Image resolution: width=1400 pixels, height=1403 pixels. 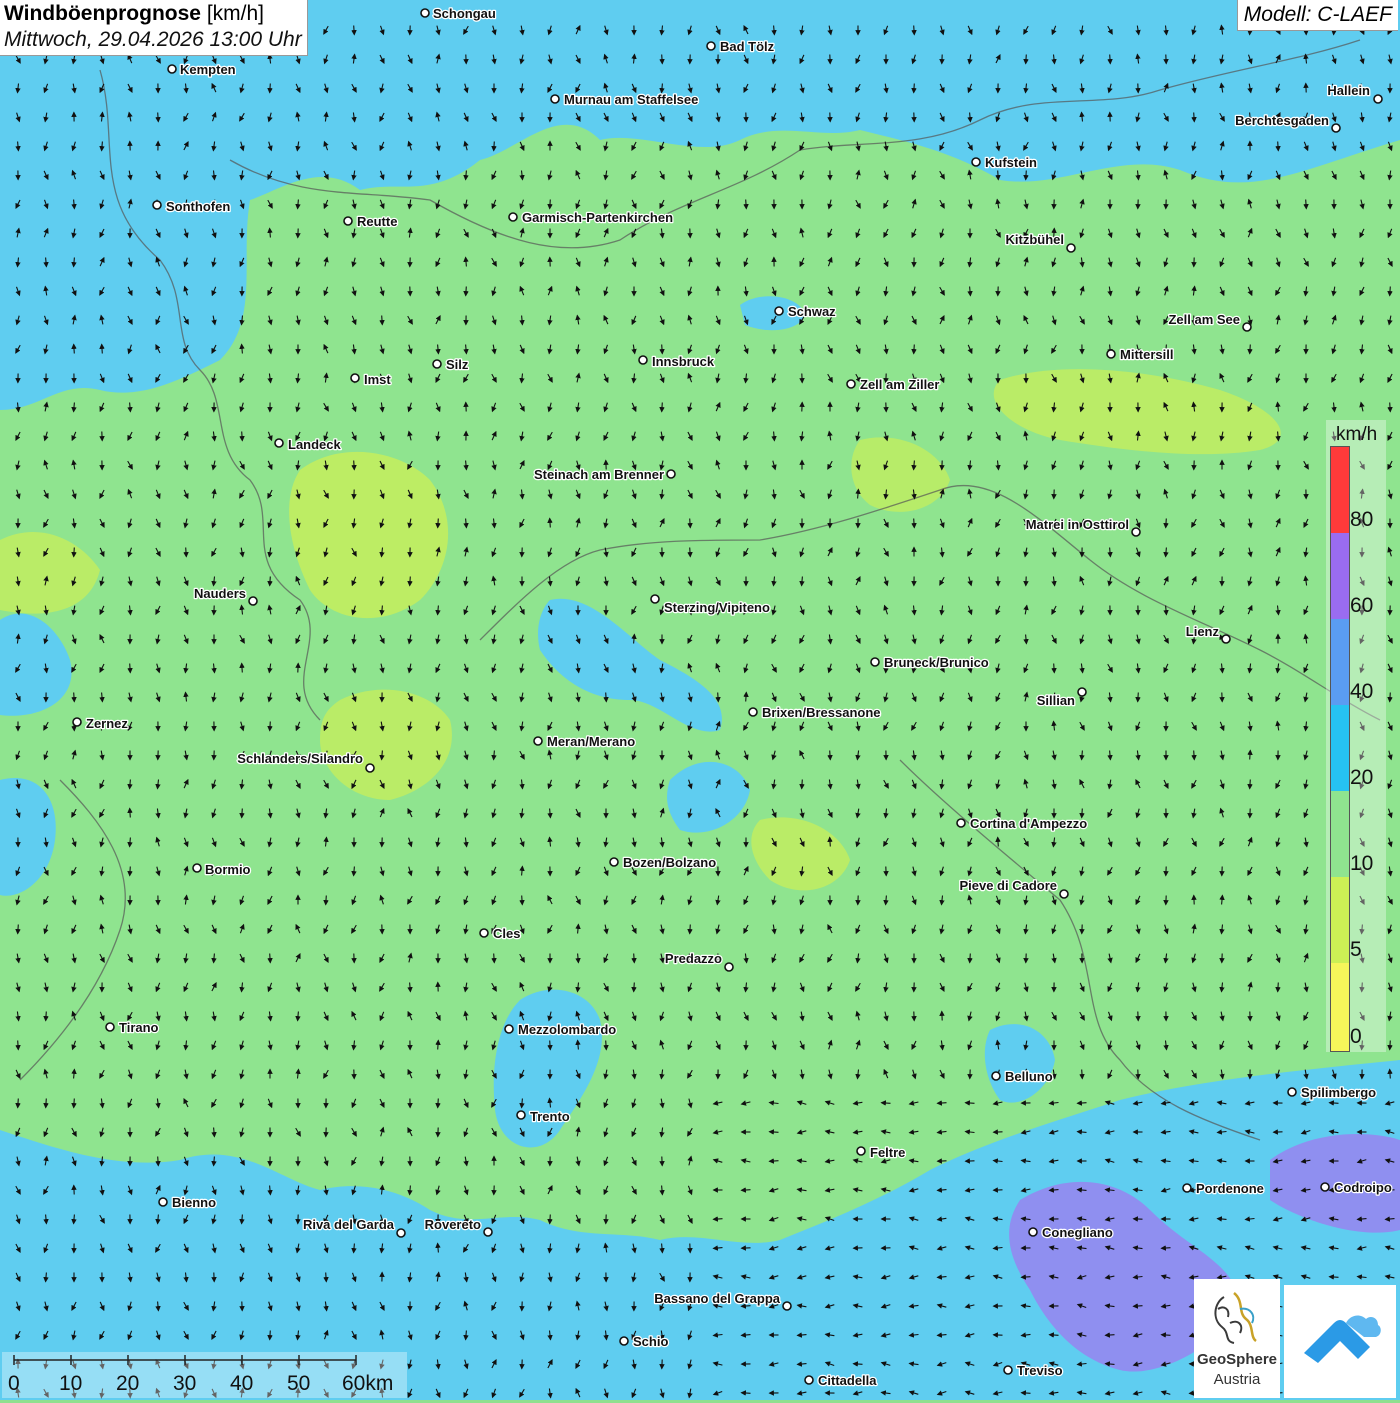 What do you see at coordinates (717, 1298) in the screenshot?
I see `place-label: Bassano del Grappa` at bounding box center [717, 1298].